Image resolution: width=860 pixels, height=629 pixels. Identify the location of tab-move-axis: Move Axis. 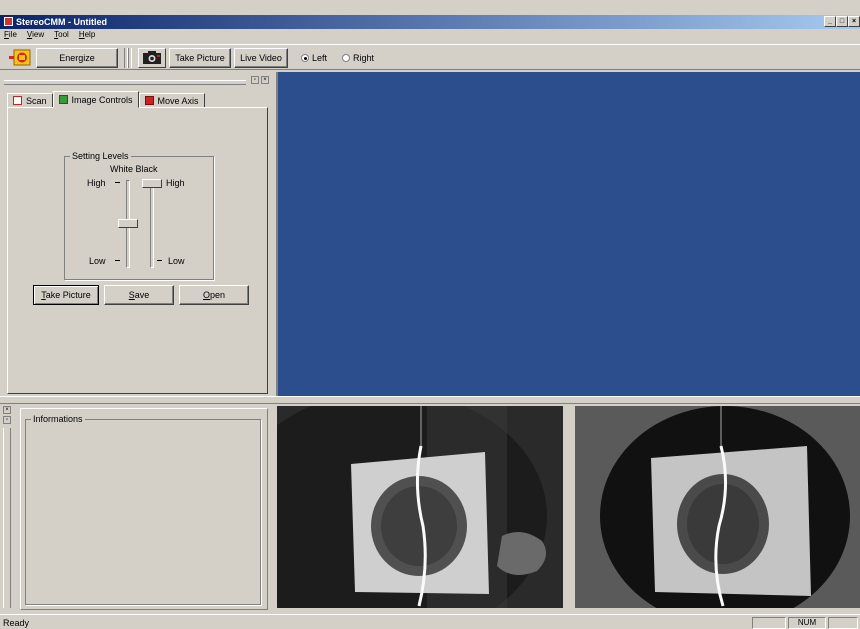
(171, 100).